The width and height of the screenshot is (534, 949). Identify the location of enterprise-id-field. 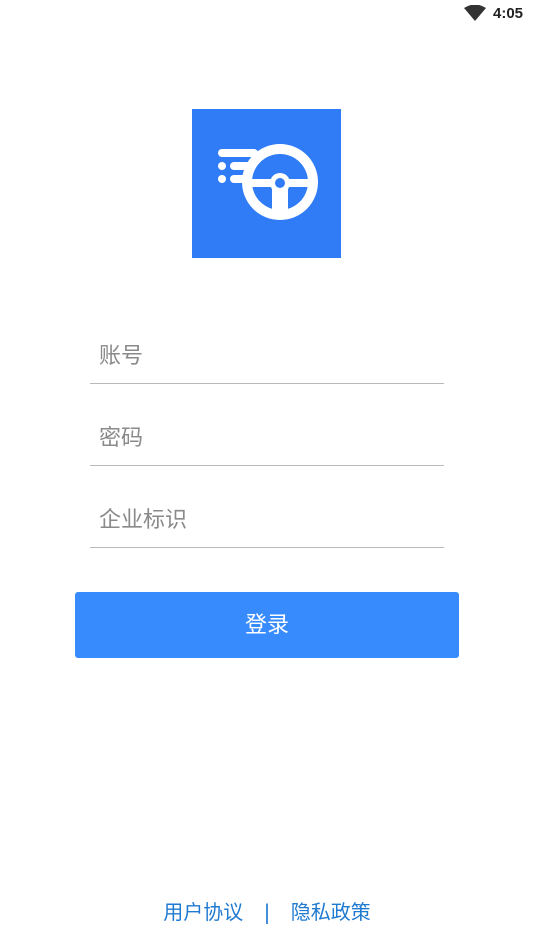
(267, 518).